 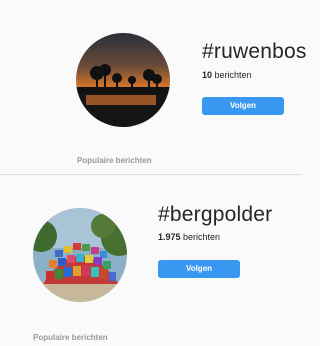 I want to click on post-count: 10 berichten, so click(x=227, y=75).